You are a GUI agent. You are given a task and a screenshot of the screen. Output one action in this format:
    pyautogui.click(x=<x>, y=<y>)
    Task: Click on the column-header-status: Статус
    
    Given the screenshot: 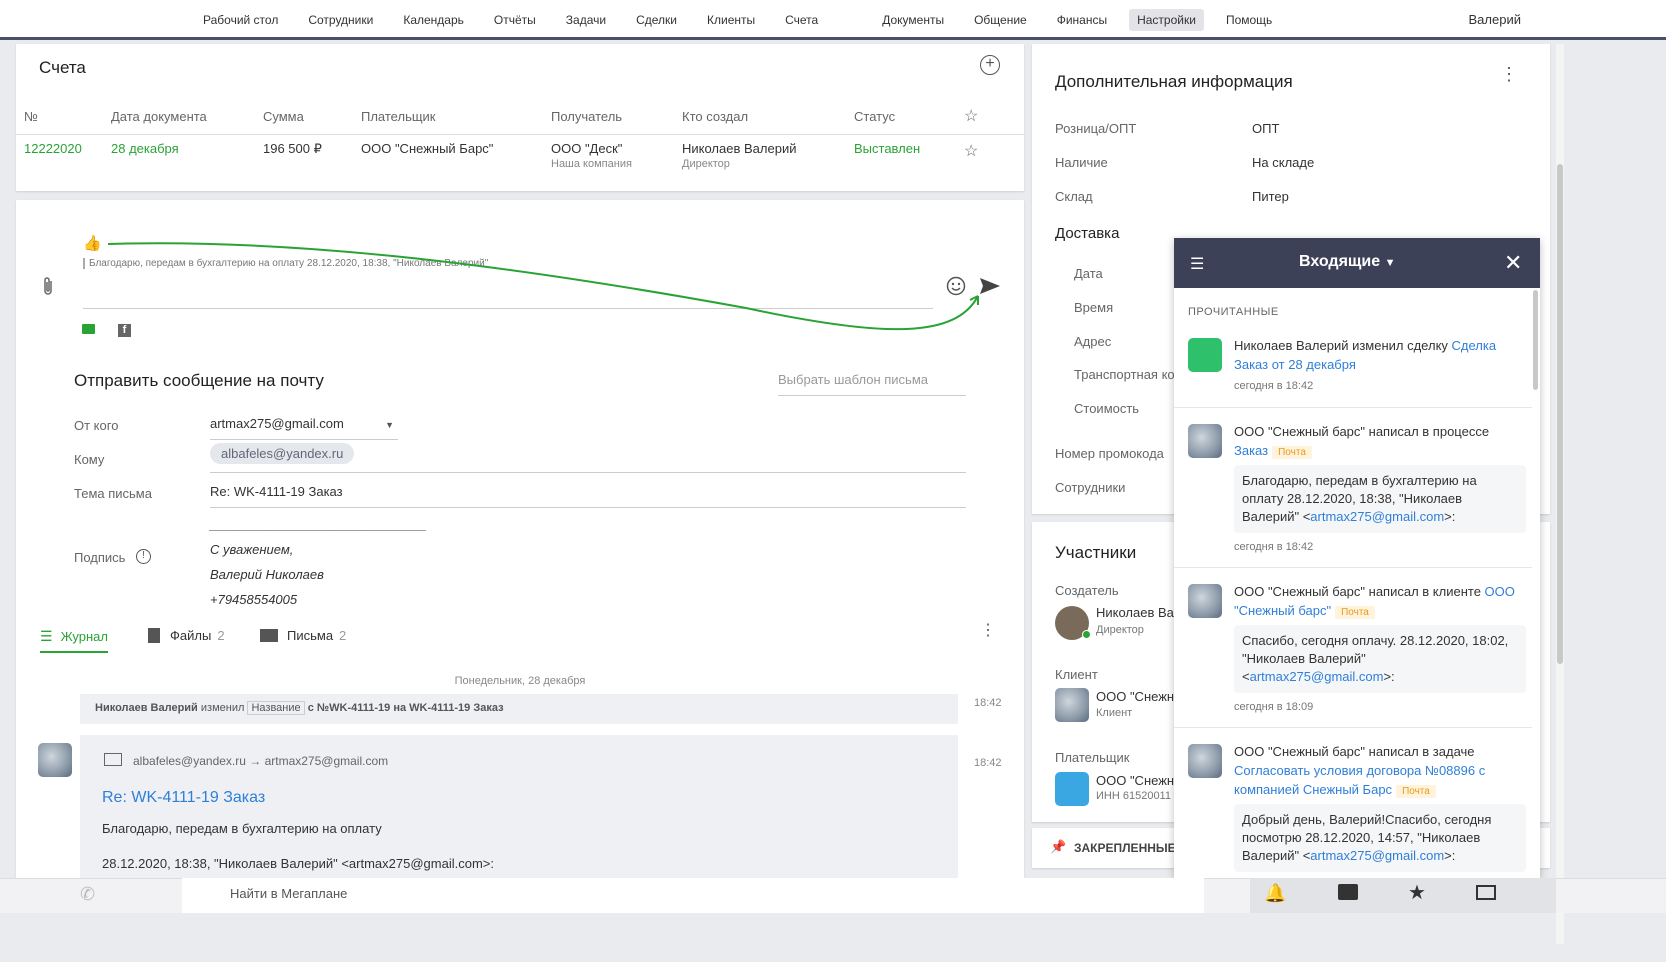 What is the action you would take?
    pyautogui.click(x=909, y=117)
    